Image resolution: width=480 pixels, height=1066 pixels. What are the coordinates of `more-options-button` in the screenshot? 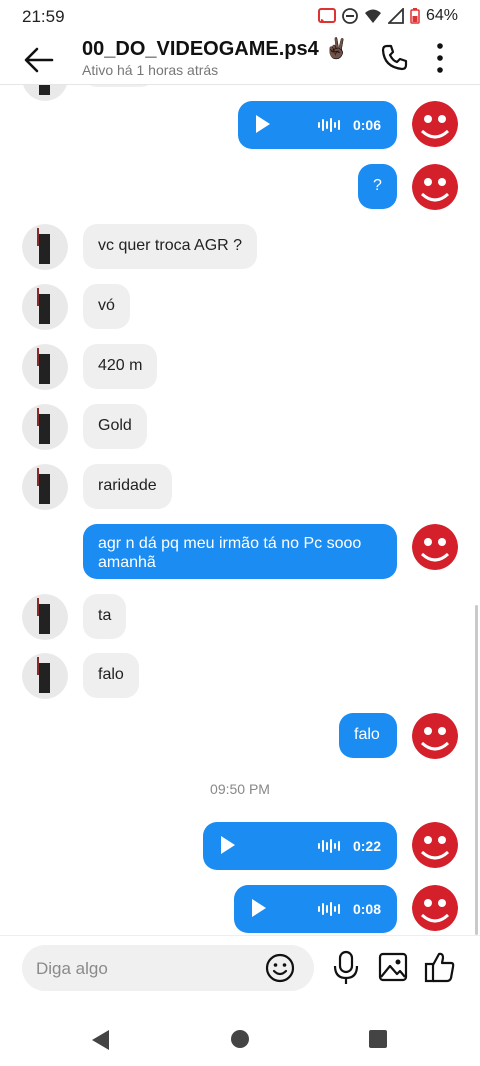 It's located at (440, 58).